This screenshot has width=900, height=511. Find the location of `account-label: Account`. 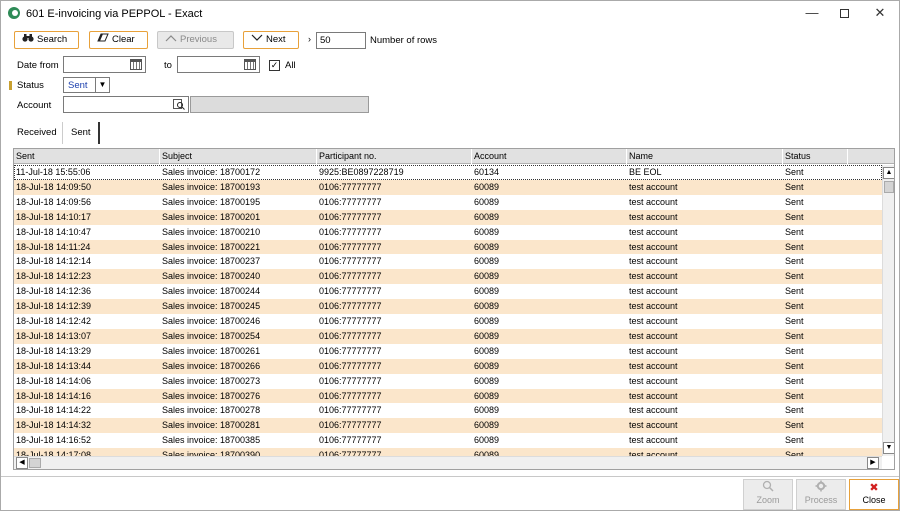

account-label: Account is located at coordinates (34, 105).